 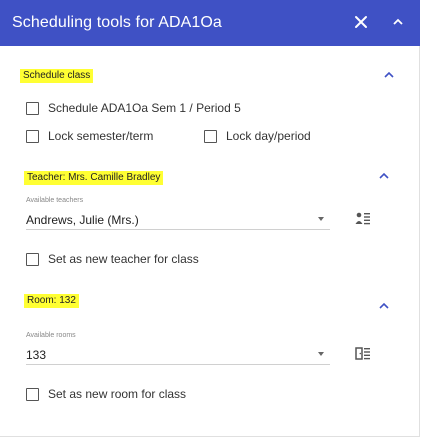 I want to click on schedule-class-checkbox, so click(x=32, y=108).